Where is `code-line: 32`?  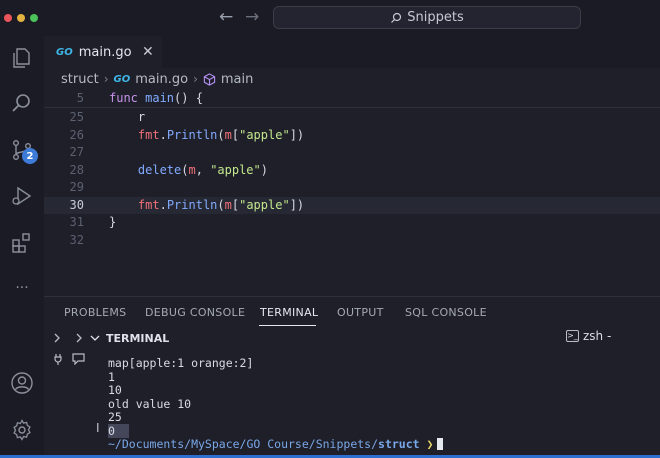 code-line: 32 is located at coordinates (352, 240).